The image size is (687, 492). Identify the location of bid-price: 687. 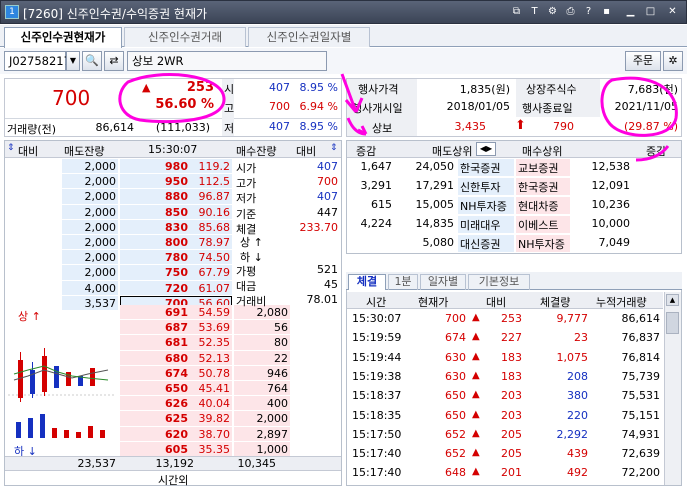
(154, 327).